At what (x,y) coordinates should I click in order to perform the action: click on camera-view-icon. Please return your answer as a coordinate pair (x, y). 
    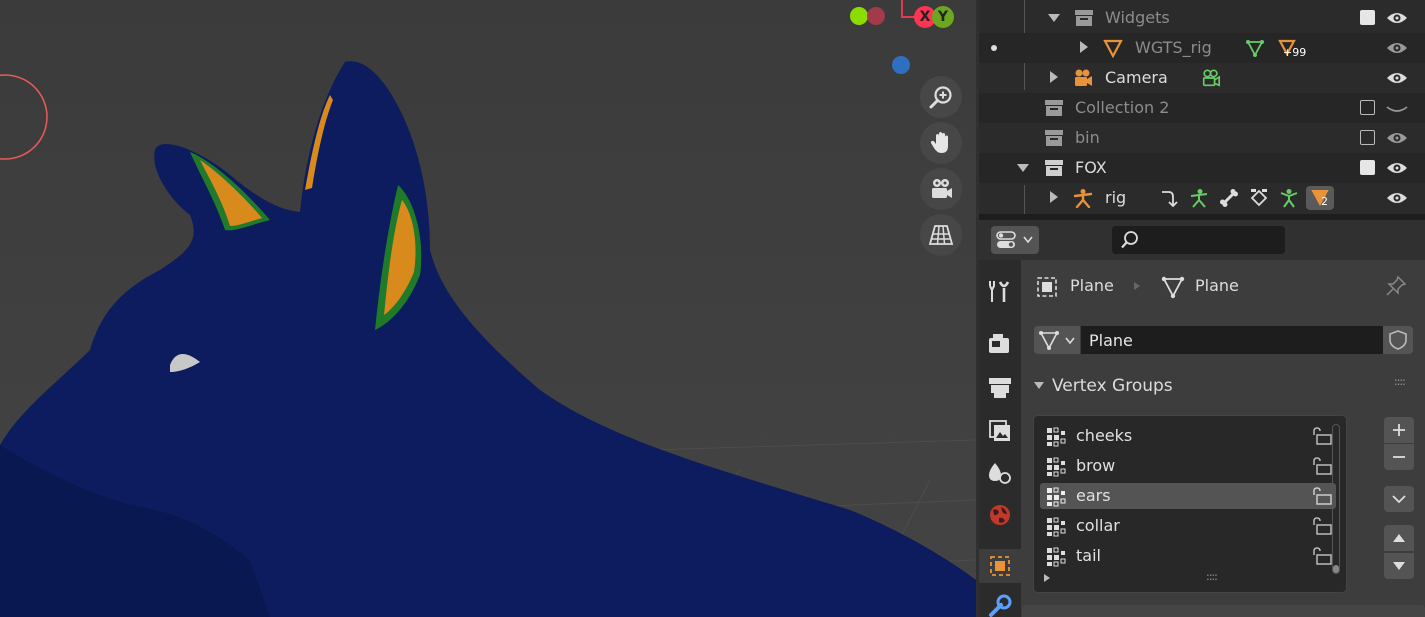
    Looking at the image, I should click on (942, 188).